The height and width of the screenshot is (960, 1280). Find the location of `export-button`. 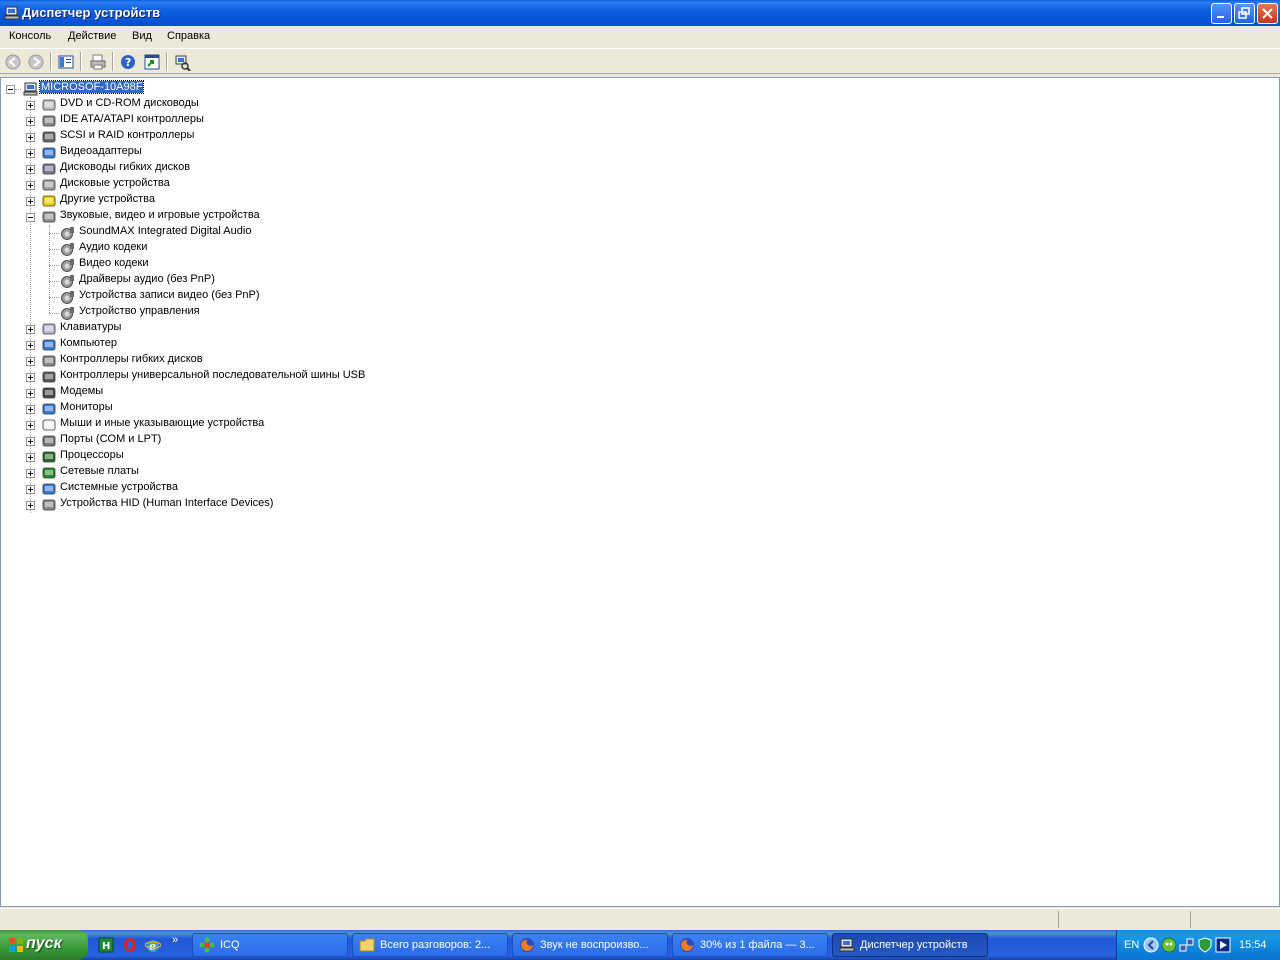

export-button is located at coordinates (152, 62).